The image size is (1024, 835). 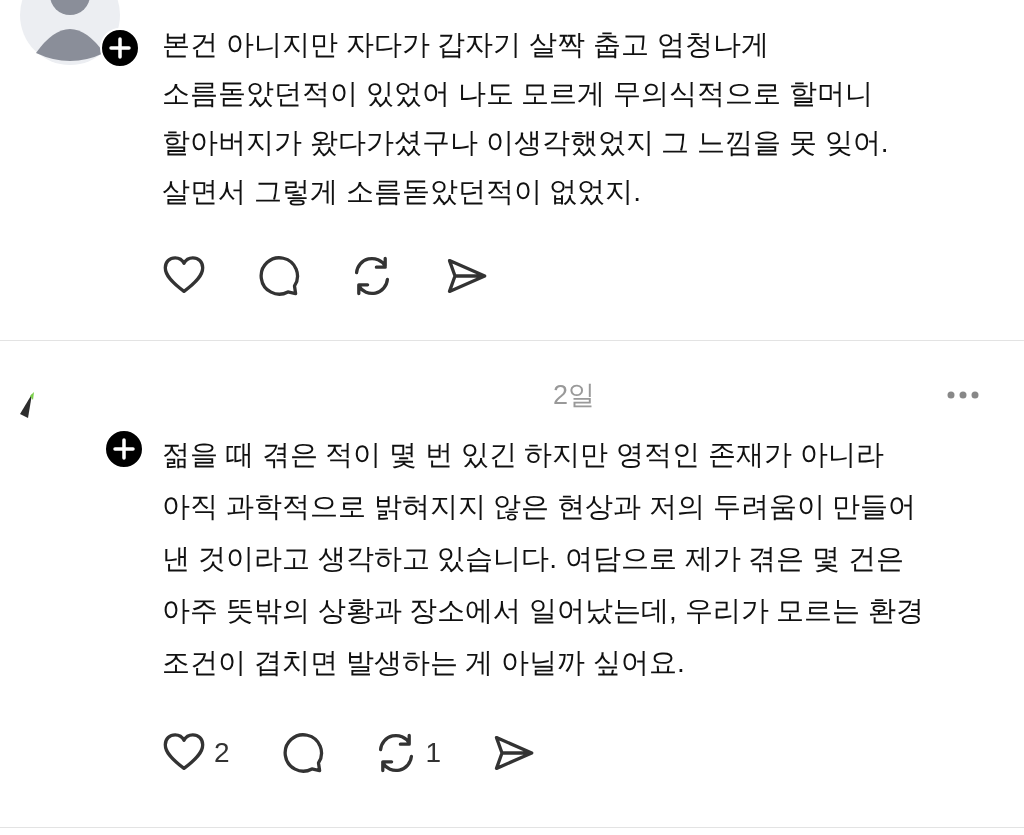 I want to click on action-count: 2, so click(x=222, y=753).